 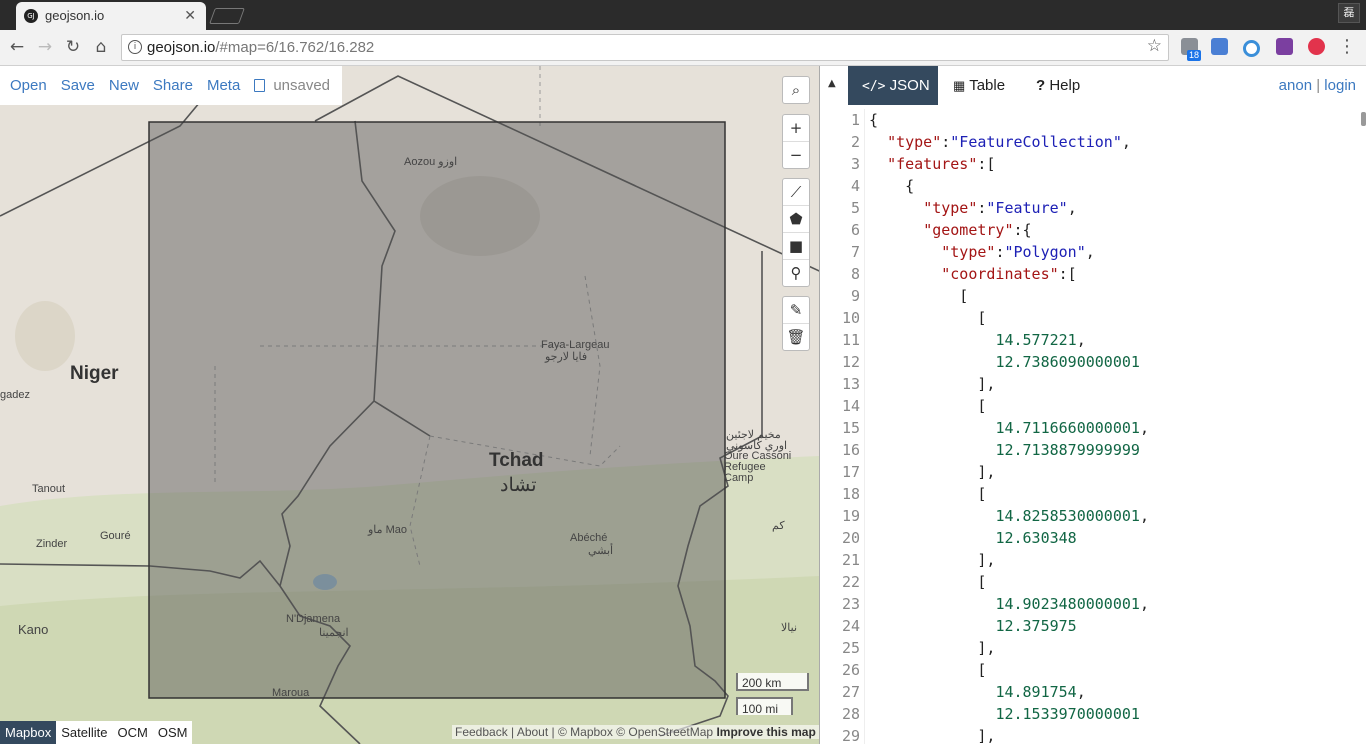 I want to click on onenote-extension-icon, so click(x=1284, y=46).